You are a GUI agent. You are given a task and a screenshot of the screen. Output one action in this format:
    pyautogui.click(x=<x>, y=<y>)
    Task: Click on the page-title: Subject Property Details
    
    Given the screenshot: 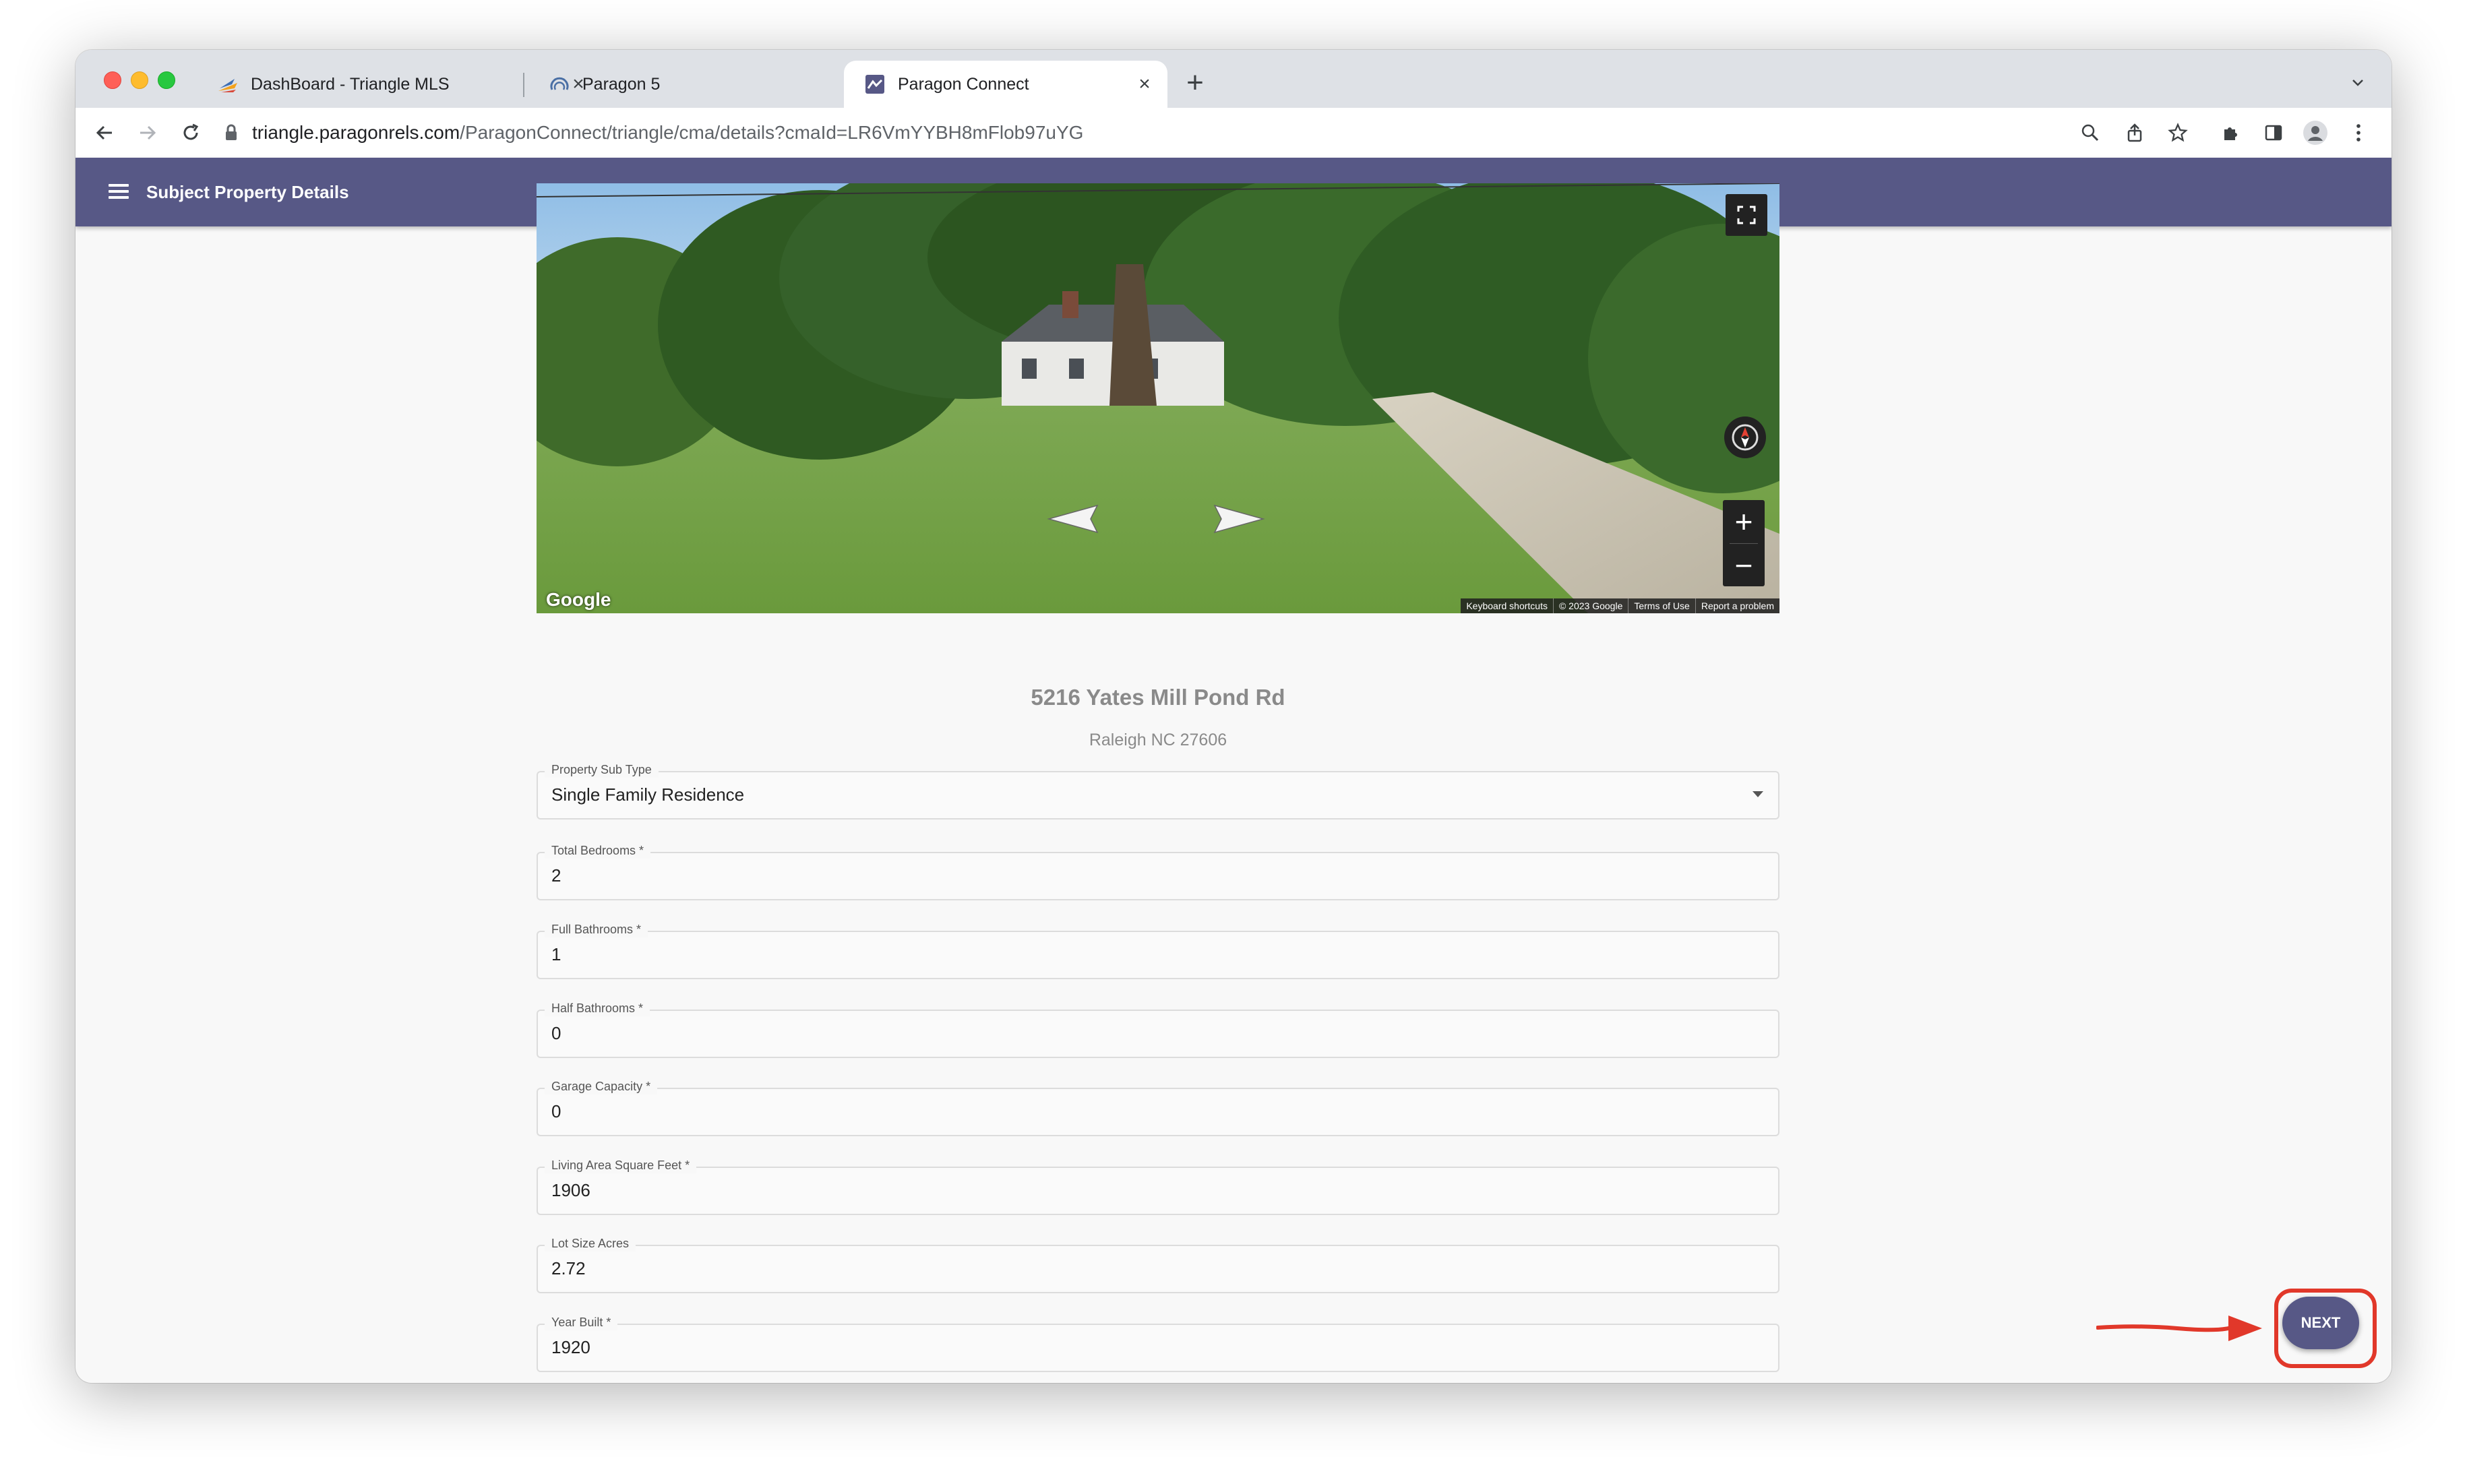 What is the action you would take?
    pyautogui.click(x=247, y=192)
    